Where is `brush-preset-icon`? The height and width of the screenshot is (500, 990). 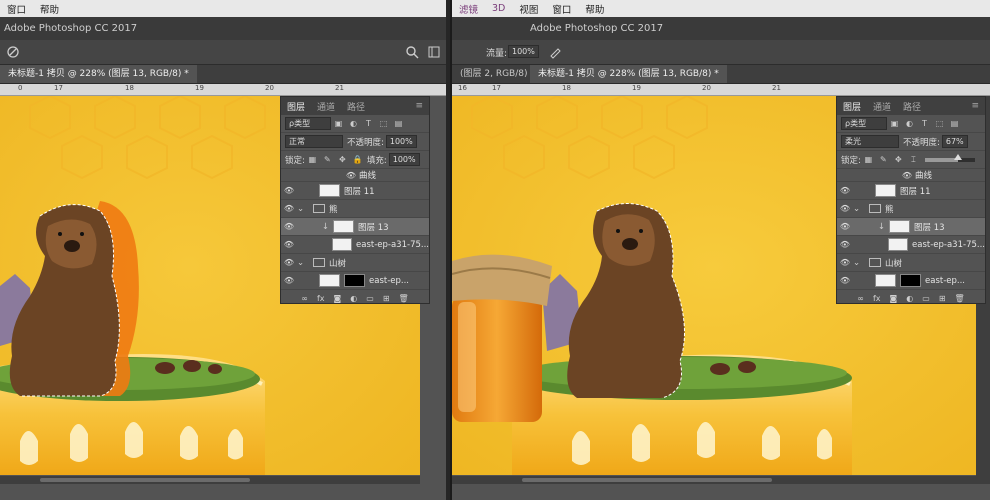 brush-preset-icon is located at coordinates (13, 52).